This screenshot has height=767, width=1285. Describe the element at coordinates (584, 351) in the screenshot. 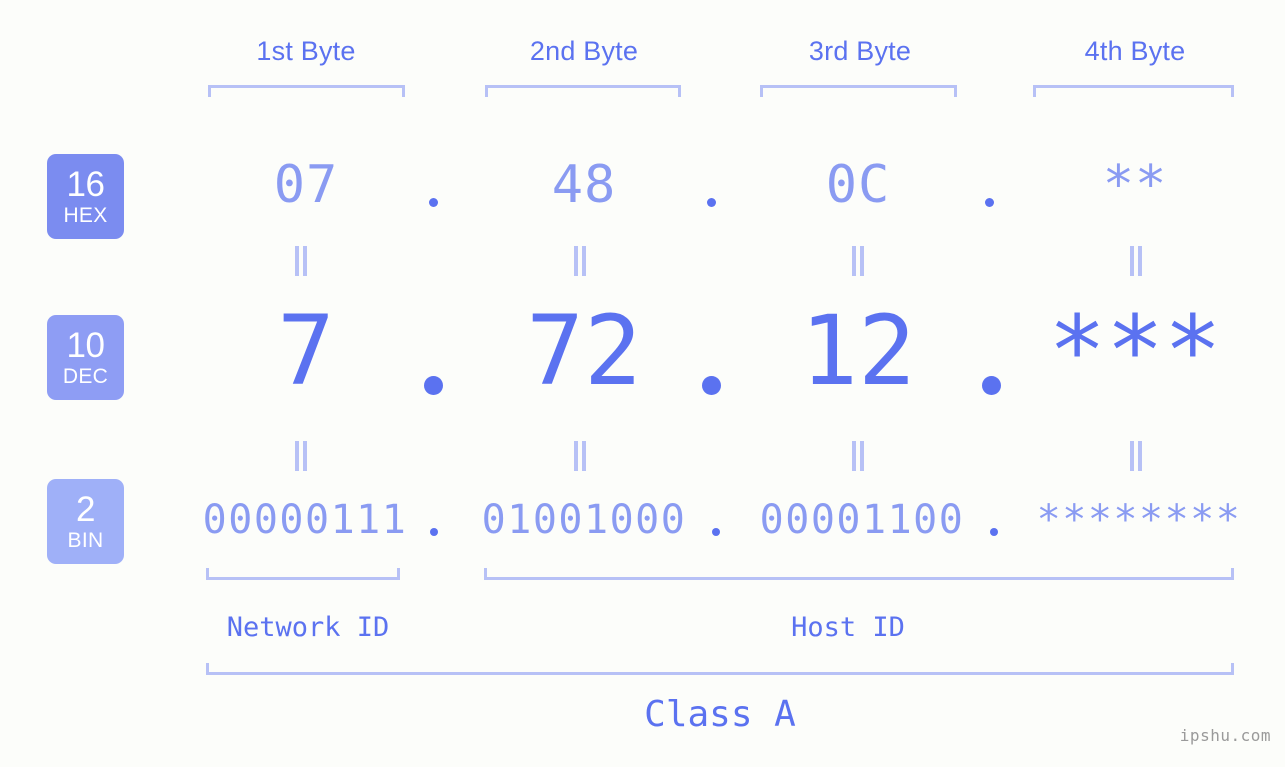

I see `dec-value-byte-2: 72` at that location.